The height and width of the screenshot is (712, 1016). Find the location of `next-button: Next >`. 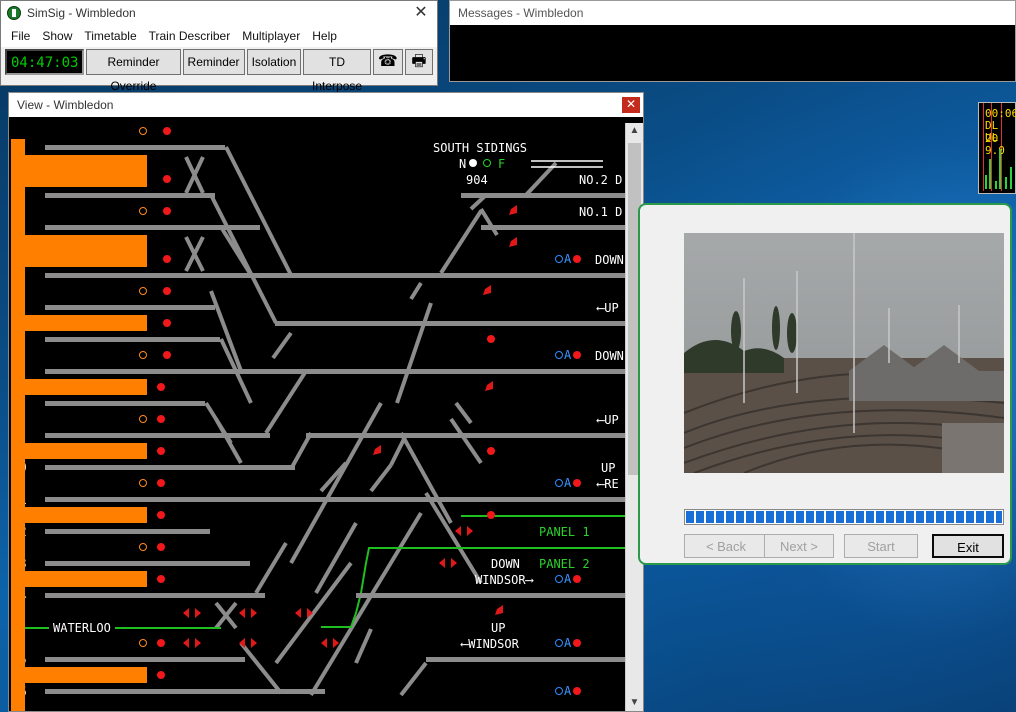

next-button: Next > is located at coordinates (799, 546).